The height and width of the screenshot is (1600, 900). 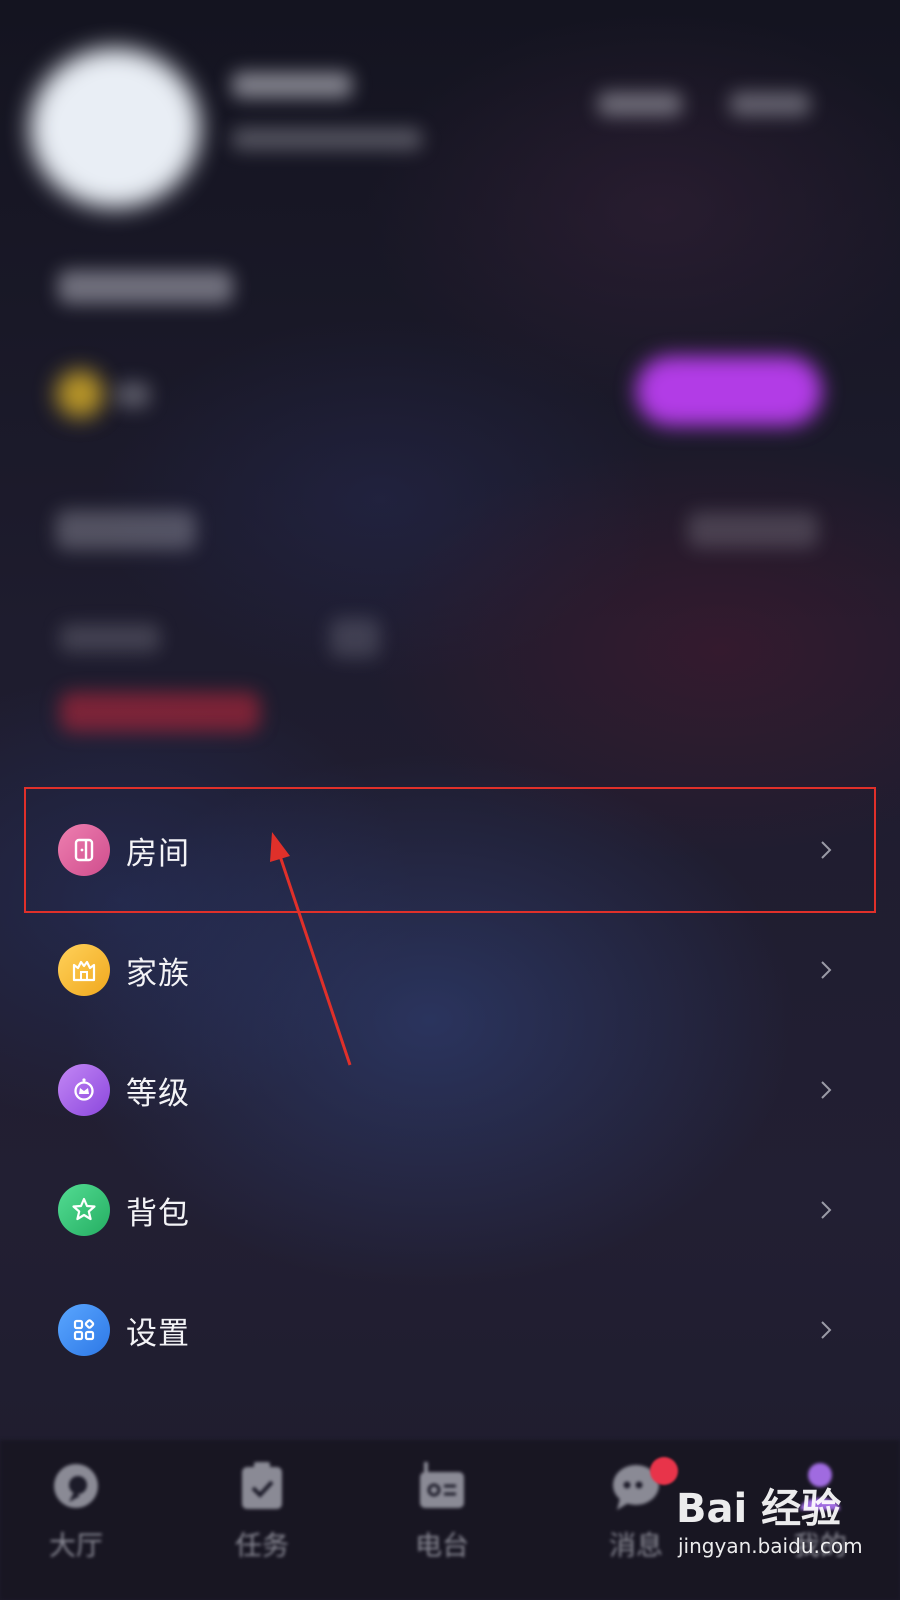 I want to click on recharge-button-blurred, so click(x=729, y=391).